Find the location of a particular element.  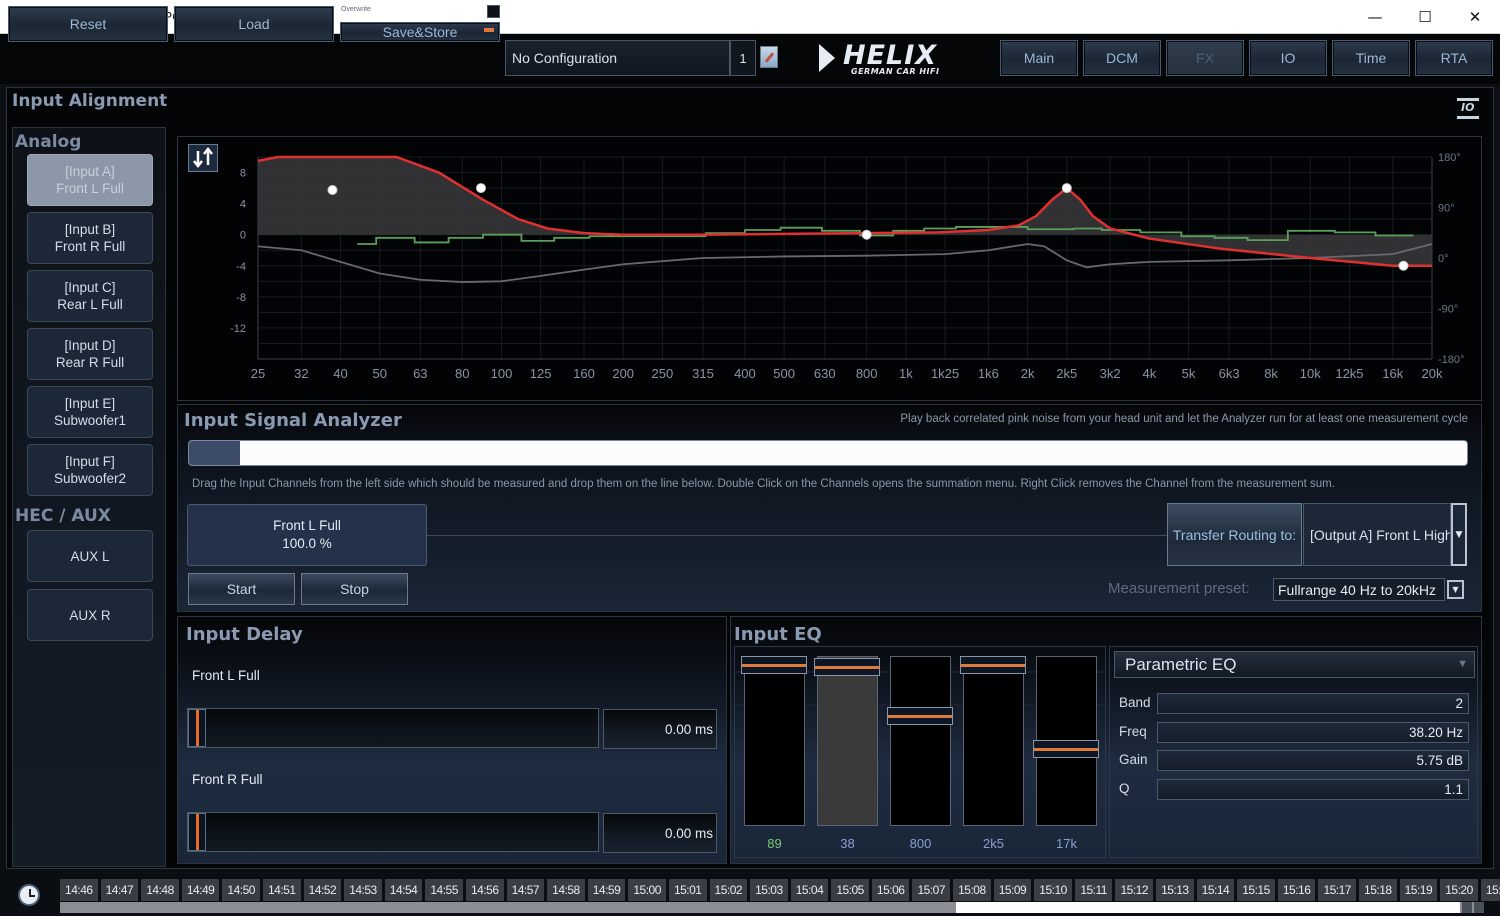

transfer-target-select: [Output A] Front L High is located at coordinates (1377, 534).